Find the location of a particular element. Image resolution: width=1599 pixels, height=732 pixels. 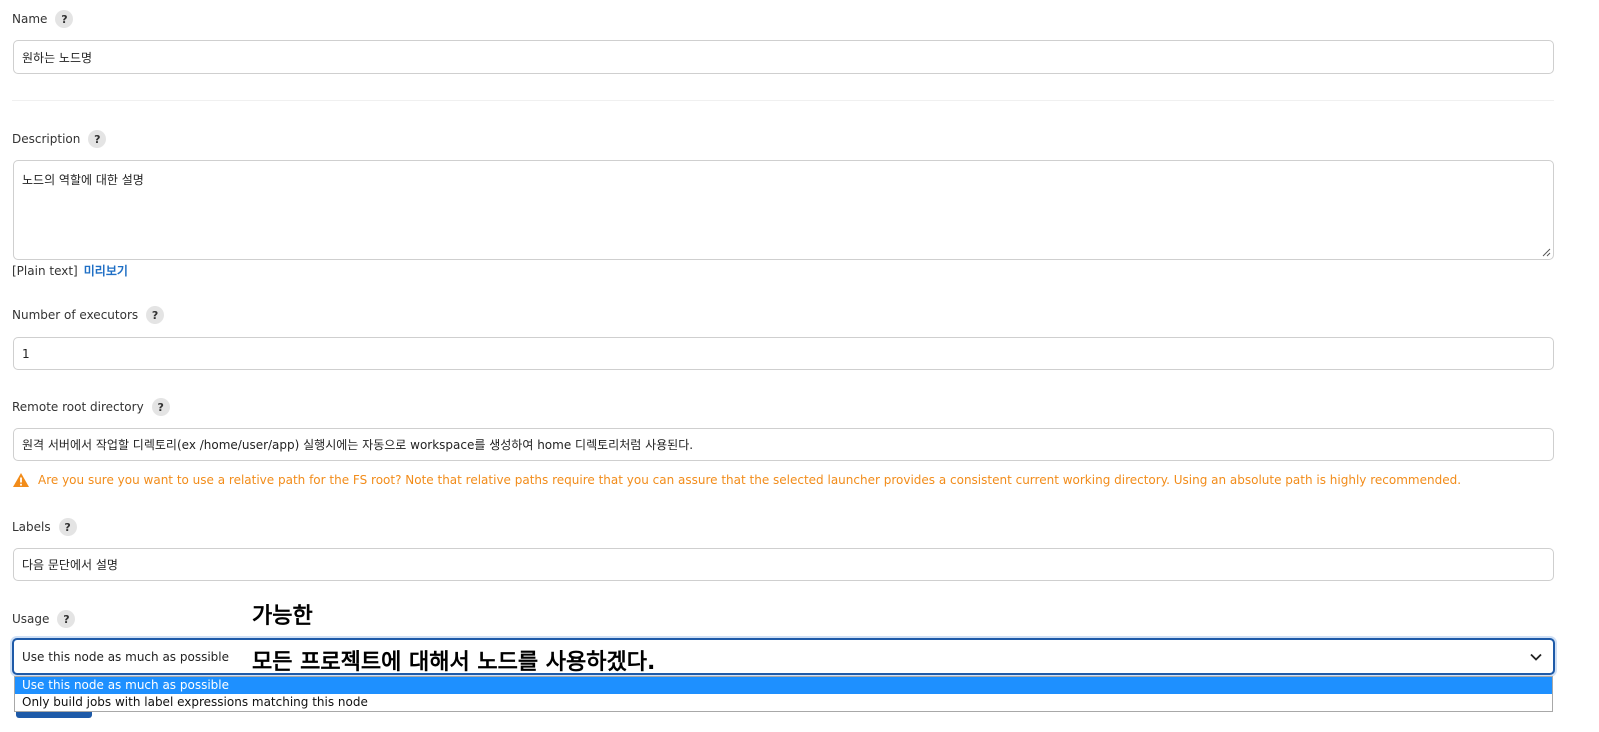

description-textarea: 노드의 역할에 대한 설명 is located at coordinates (783, 210).